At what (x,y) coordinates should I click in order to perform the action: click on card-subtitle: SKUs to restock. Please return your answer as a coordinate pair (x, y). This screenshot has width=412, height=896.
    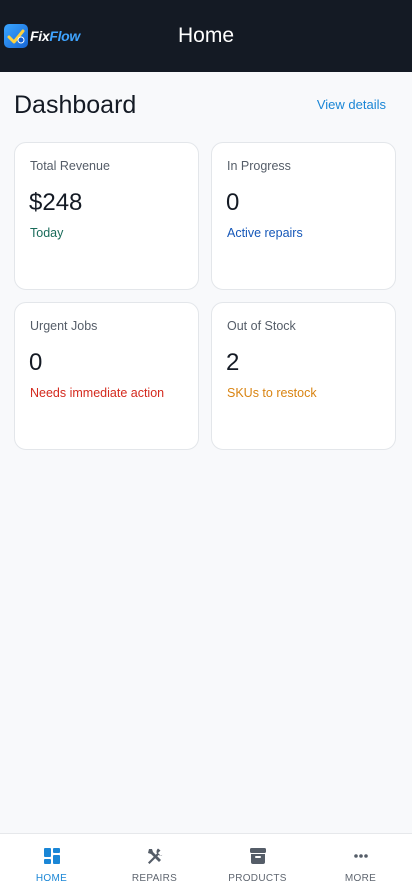
    Looking at the image, I should click on (272, 393).